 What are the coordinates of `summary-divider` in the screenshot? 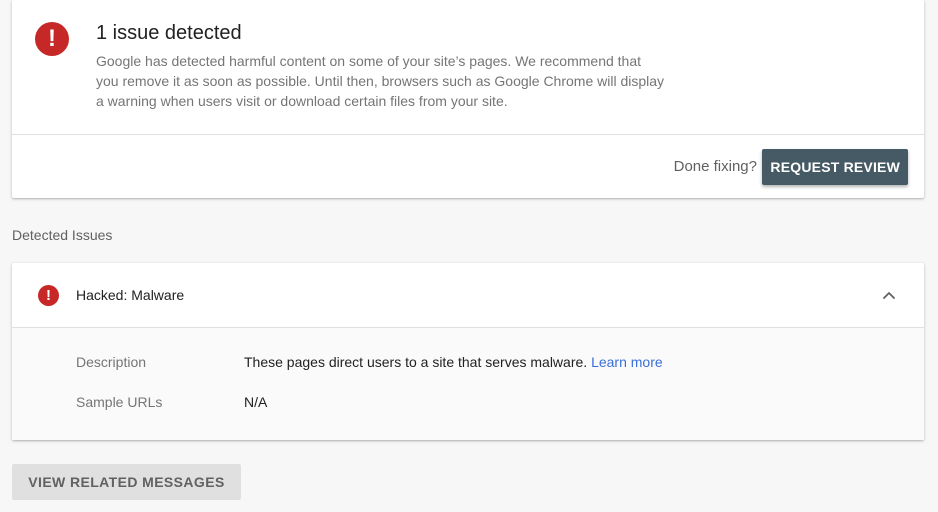 It's located at (468, 134).